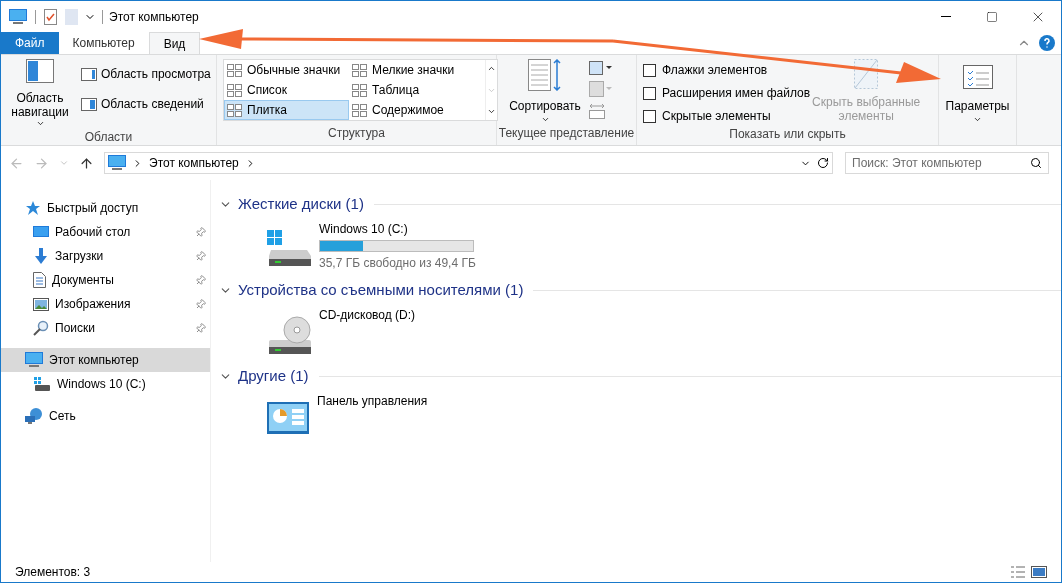  What do you see at coordinates (640, 333) in the screenshot?
I see `drive-tile: CD-дисковод (D:)` at bounding box center [640, 333].